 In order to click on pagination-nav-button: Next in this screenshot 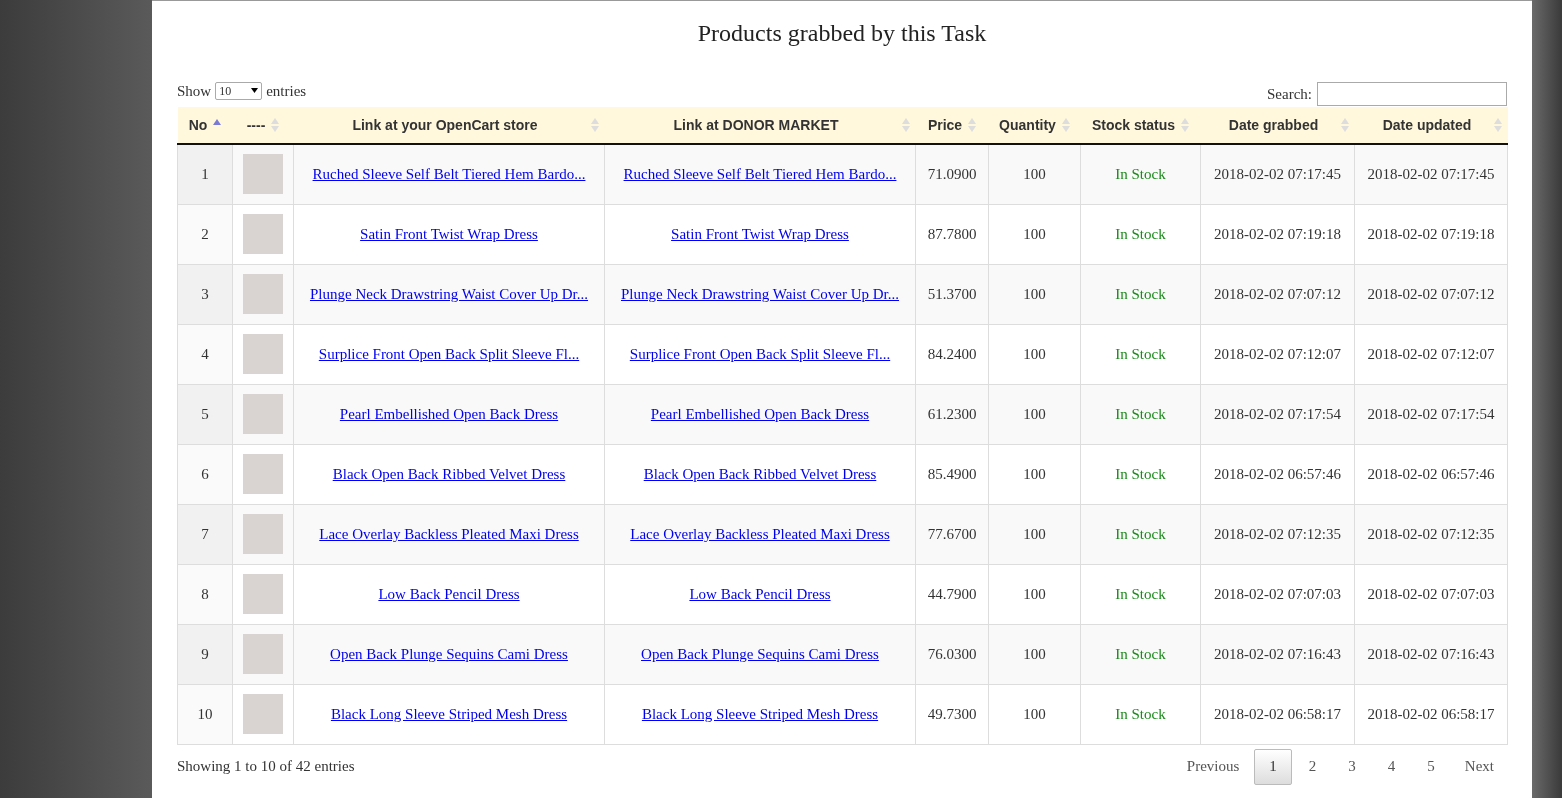, I will do `click(1479, 766)`.